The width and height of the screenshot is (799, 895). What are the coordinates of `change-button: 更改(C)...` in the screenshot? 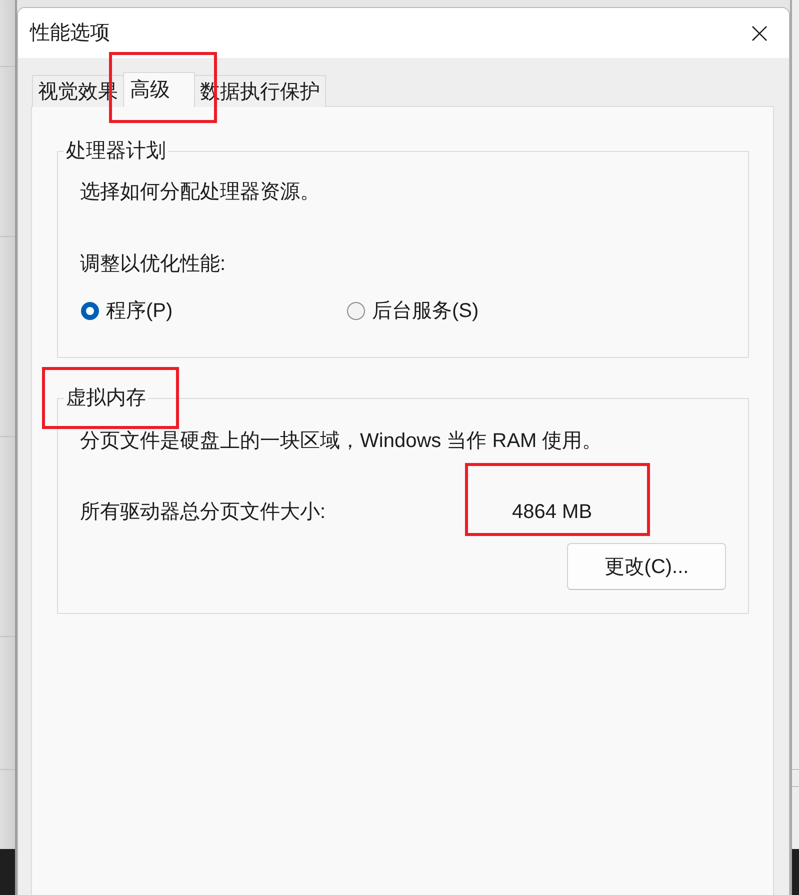 It's located at (646, 566).